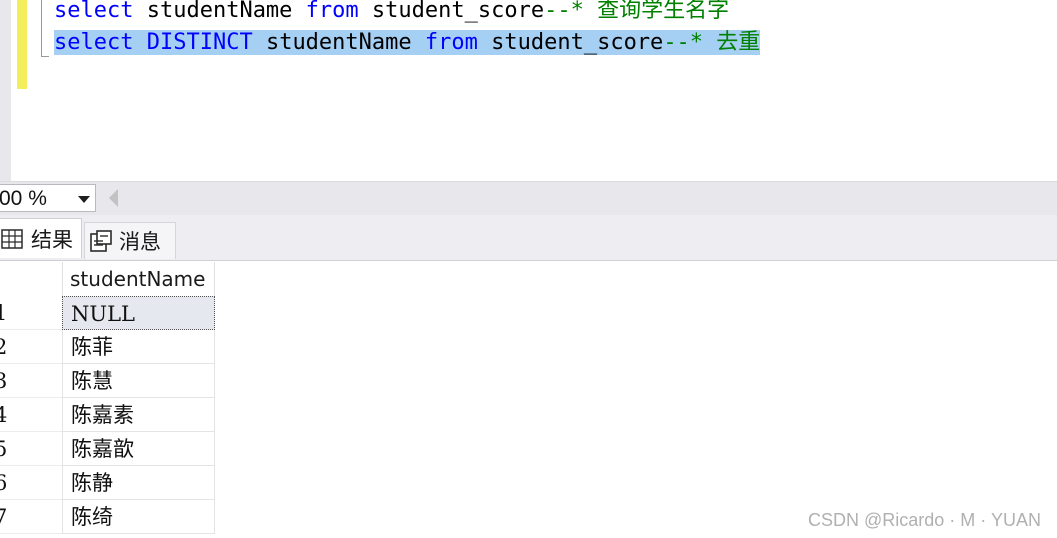  What do you see at coordinates (5, 90) in the screenshot?
I see `editor-margin` at bounding box center [5, 90].